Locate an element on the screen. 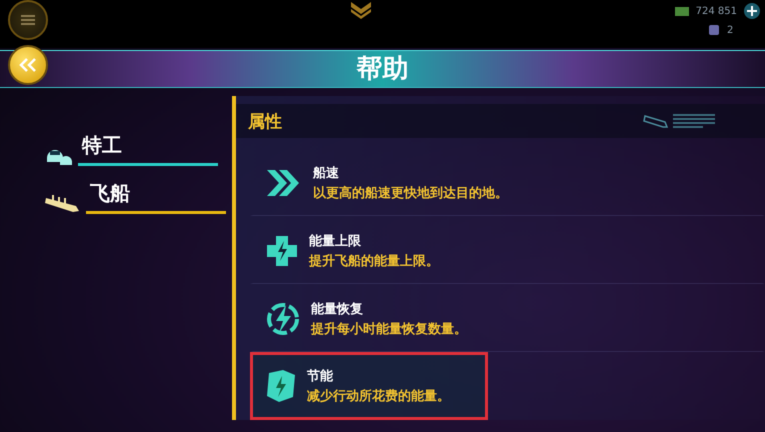 Image resolution: width=765 pixels, height=432 pixels. attribute-description: 提升每小时能量恢复数量。 is located at coordinates (389, 329).